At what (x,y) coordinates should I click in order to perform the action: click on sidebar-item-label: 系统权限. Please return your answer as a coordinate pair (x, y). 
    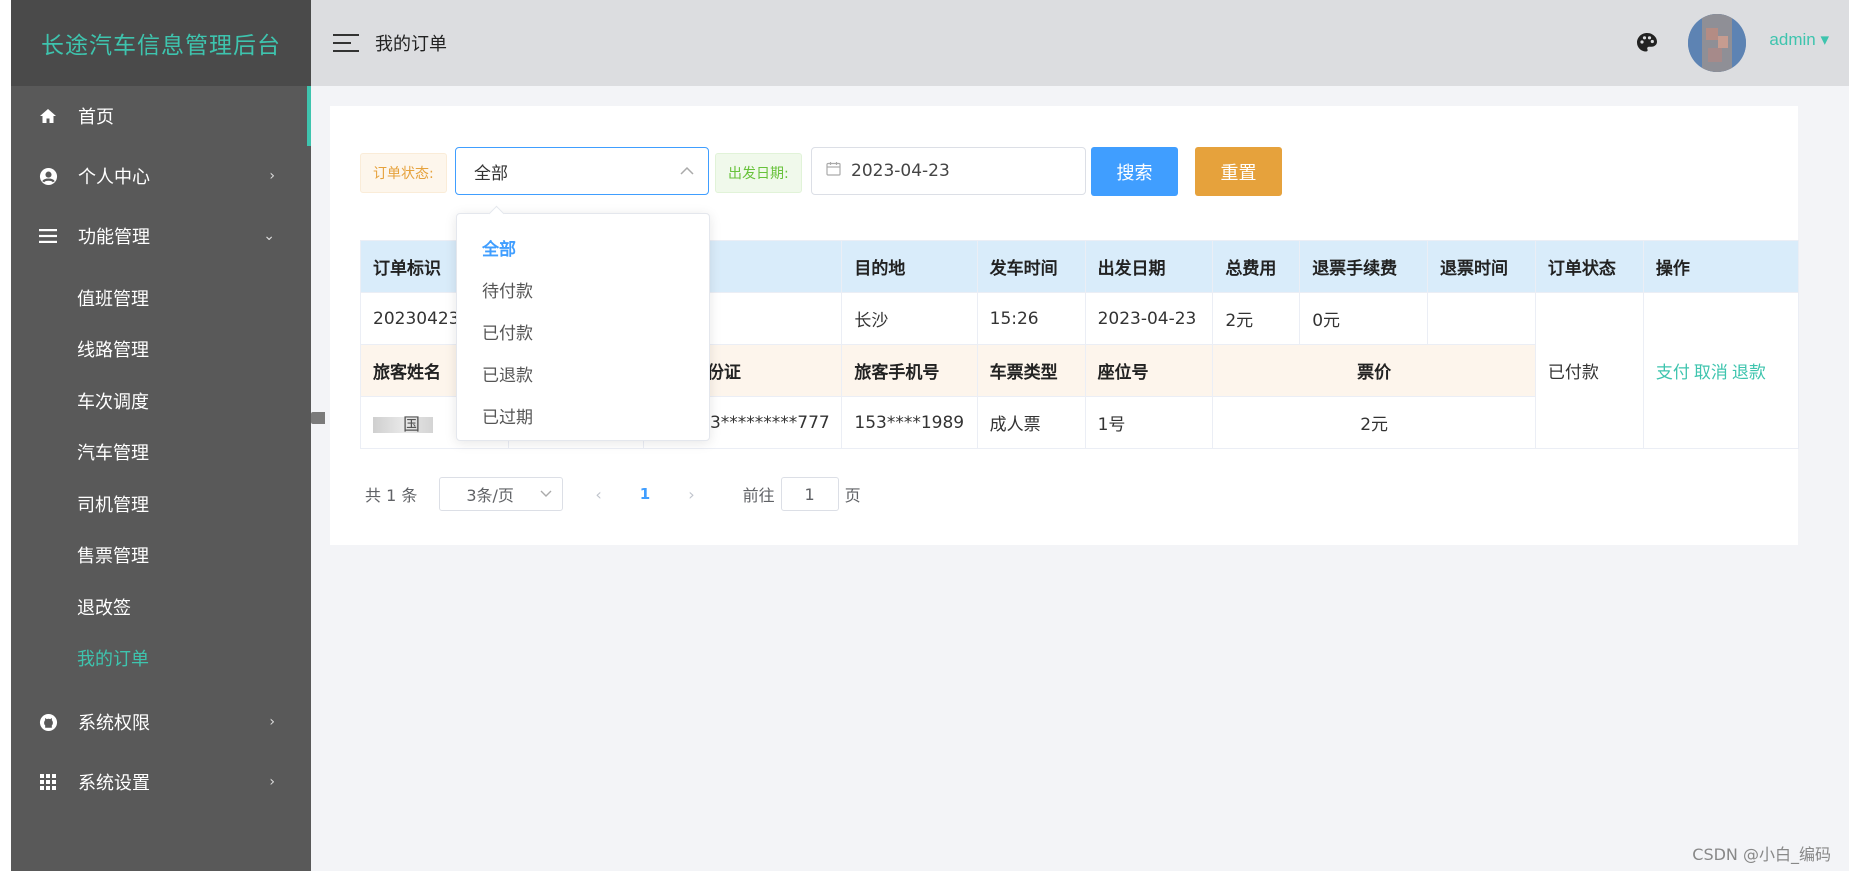
    Looking at the image, I should click on (114, 723).